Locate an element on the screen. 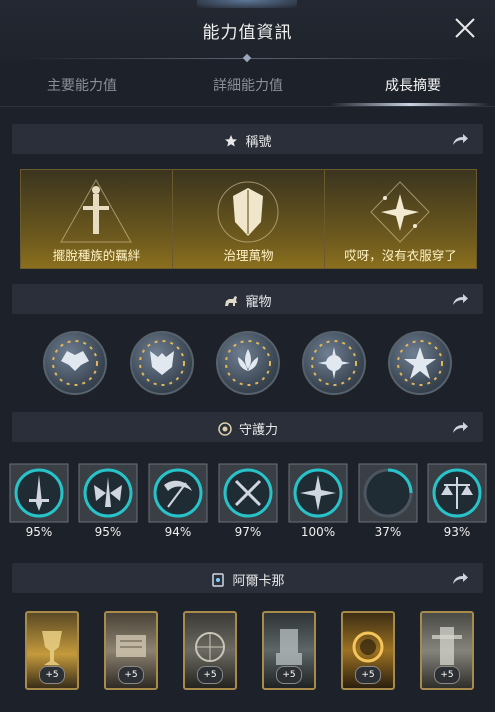  guardian-moon-icon is located at coordinates (388, 493).